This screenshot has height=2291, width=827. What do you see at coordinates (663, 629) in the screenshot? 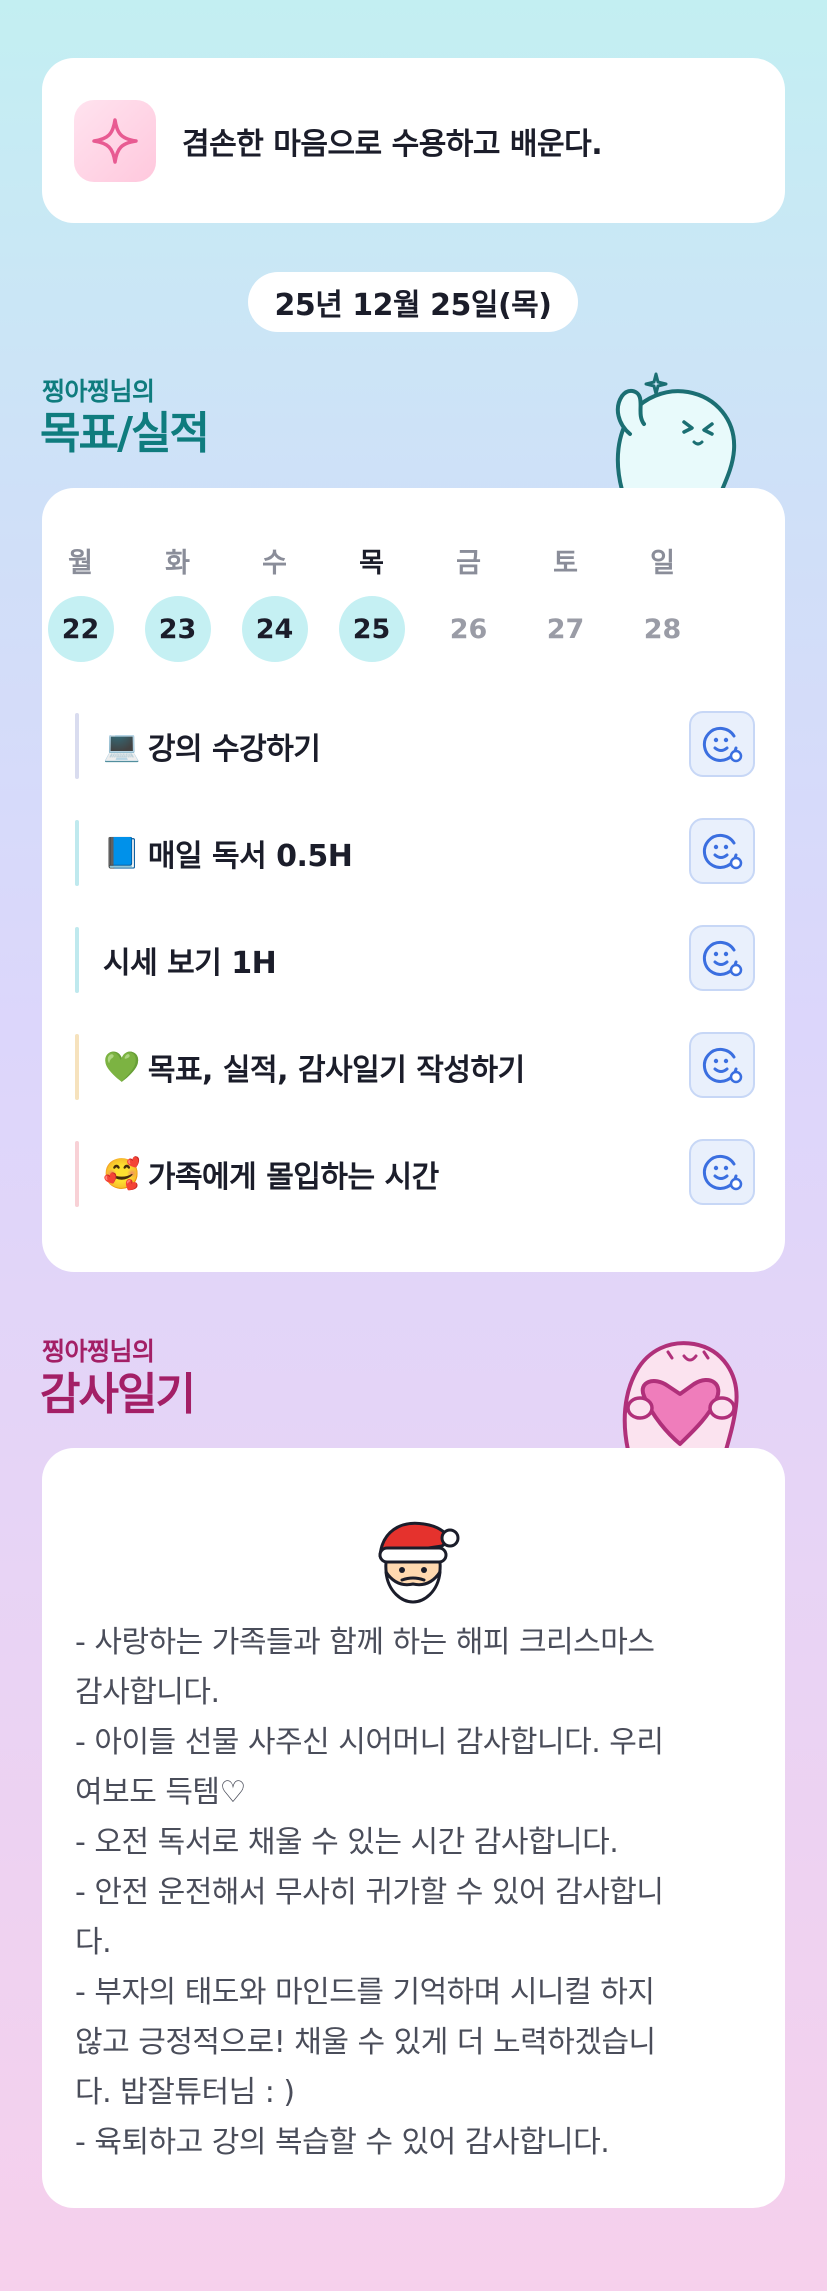
I see `day-28: 28` at bounding box center [663, 629].